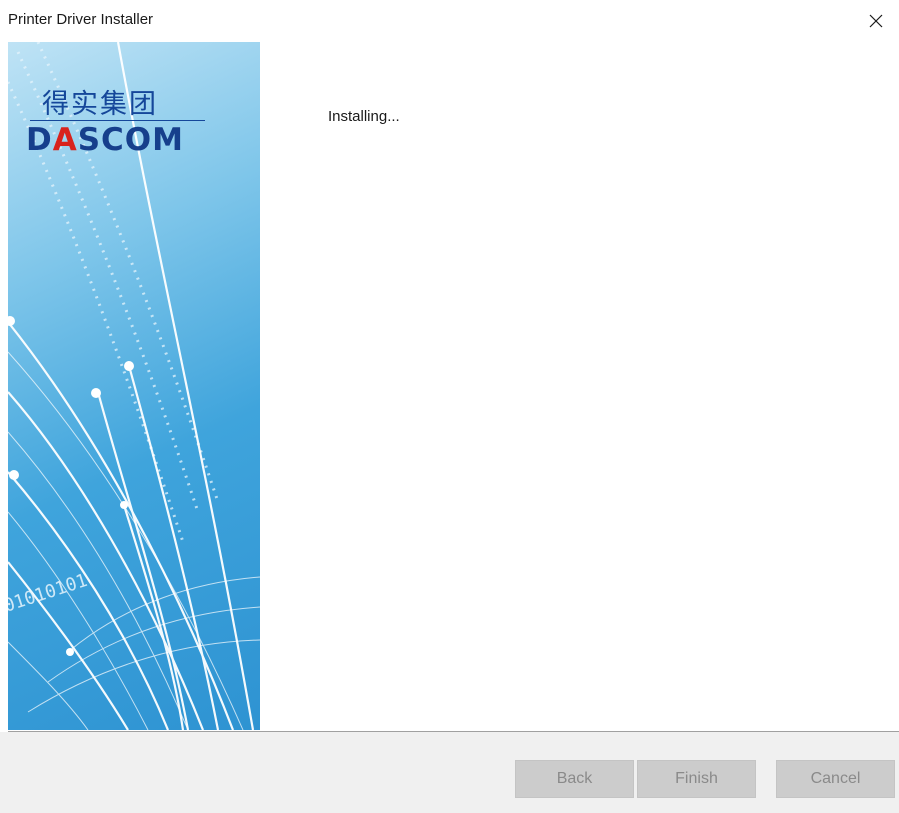  Describe the element at coordinates (696, 779) in the screenshot. I see `finish-button: Finish` at that location.